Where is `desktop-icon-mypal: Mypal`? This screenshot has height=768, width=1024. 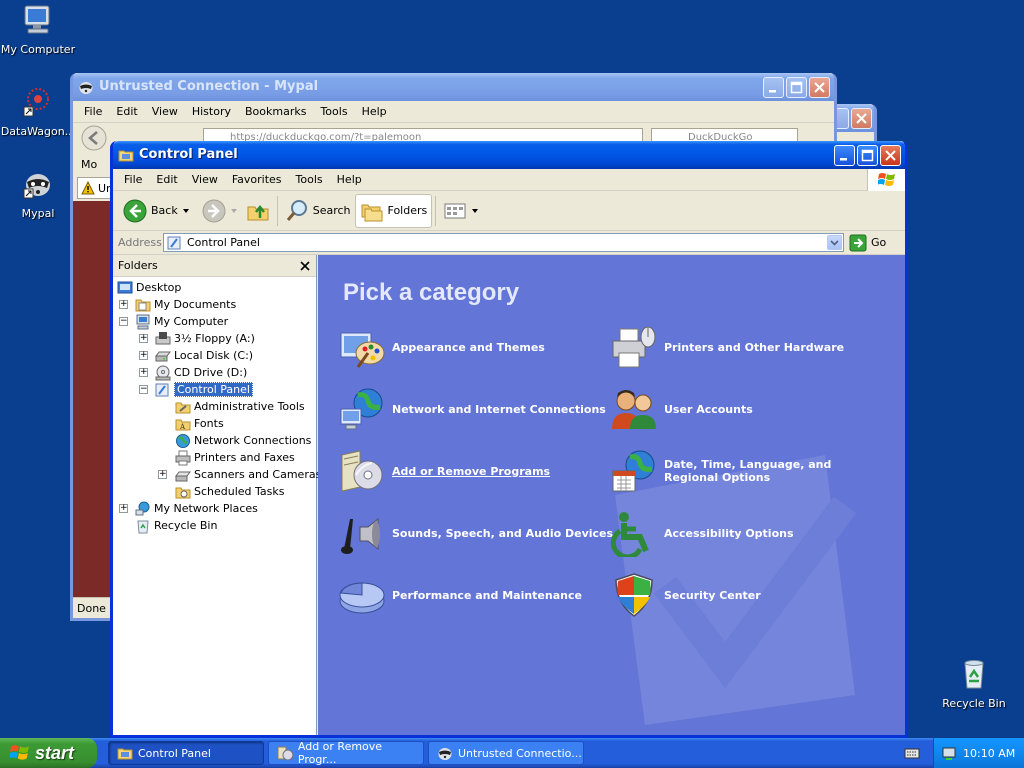 desktop-icon-mypal: Mypal is located at coordinates (38, 193).